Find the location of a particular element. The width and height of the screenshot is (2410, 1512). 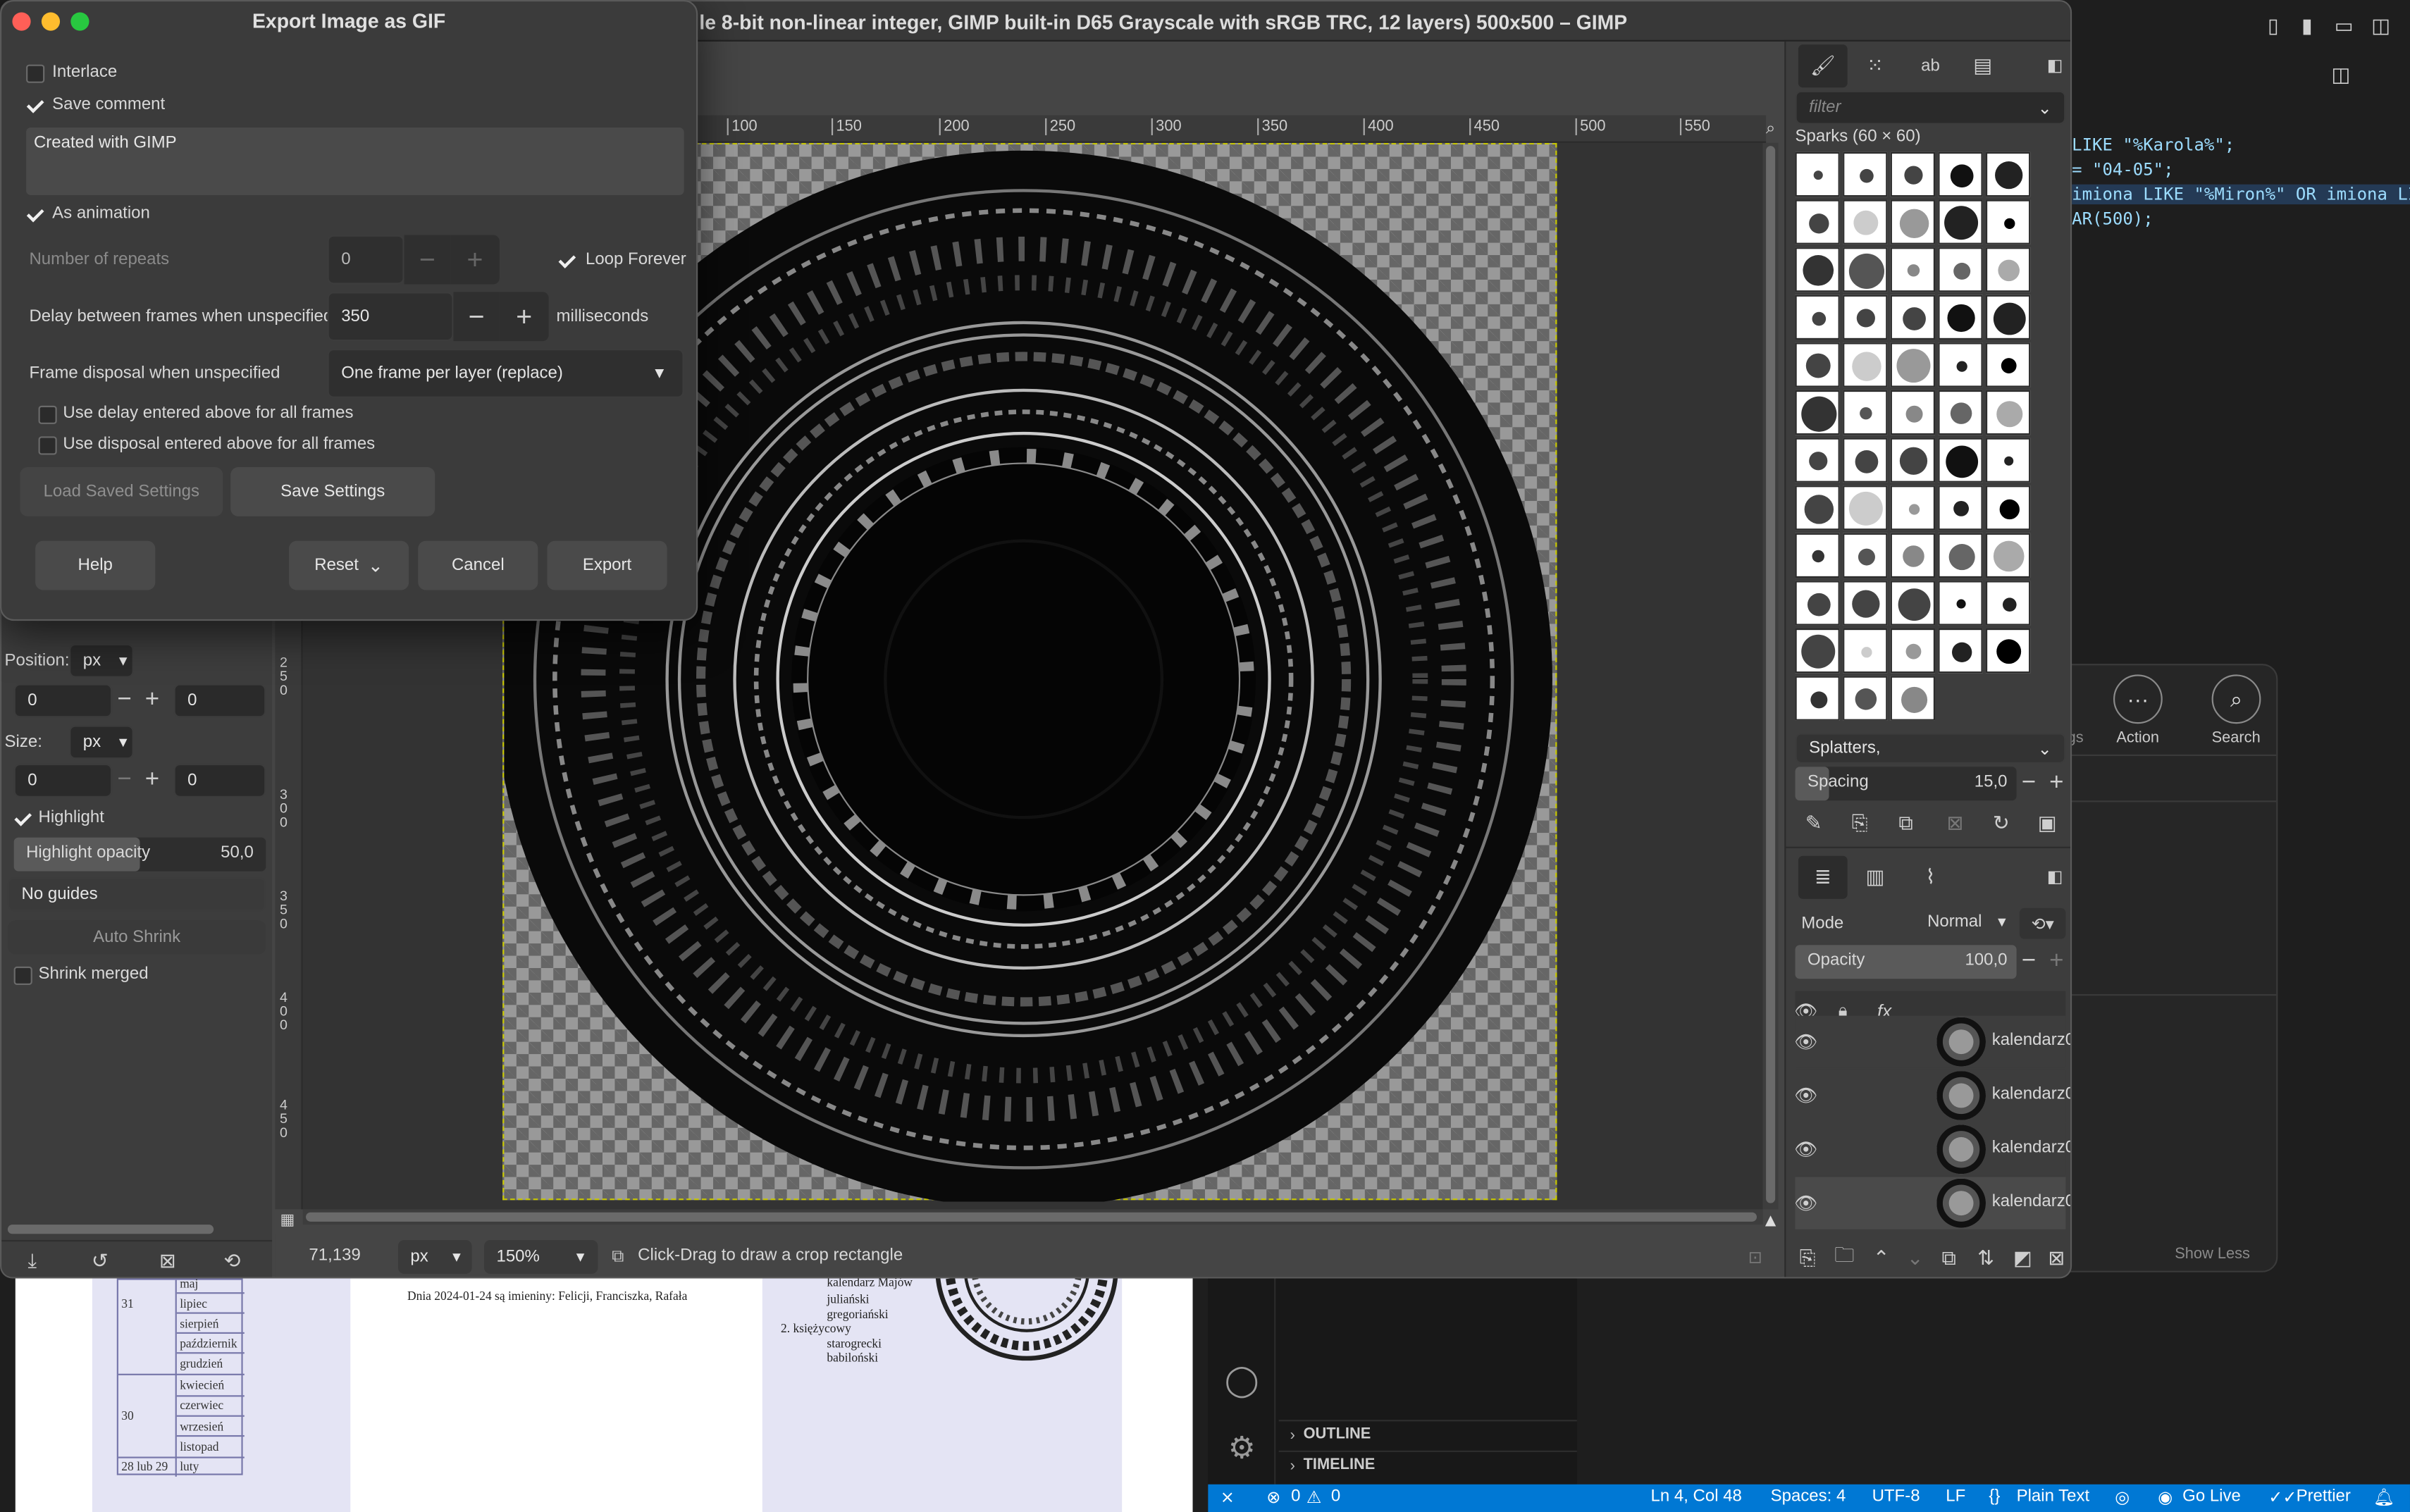

vertical-scrollbar is located at coordinates (1770, 676).